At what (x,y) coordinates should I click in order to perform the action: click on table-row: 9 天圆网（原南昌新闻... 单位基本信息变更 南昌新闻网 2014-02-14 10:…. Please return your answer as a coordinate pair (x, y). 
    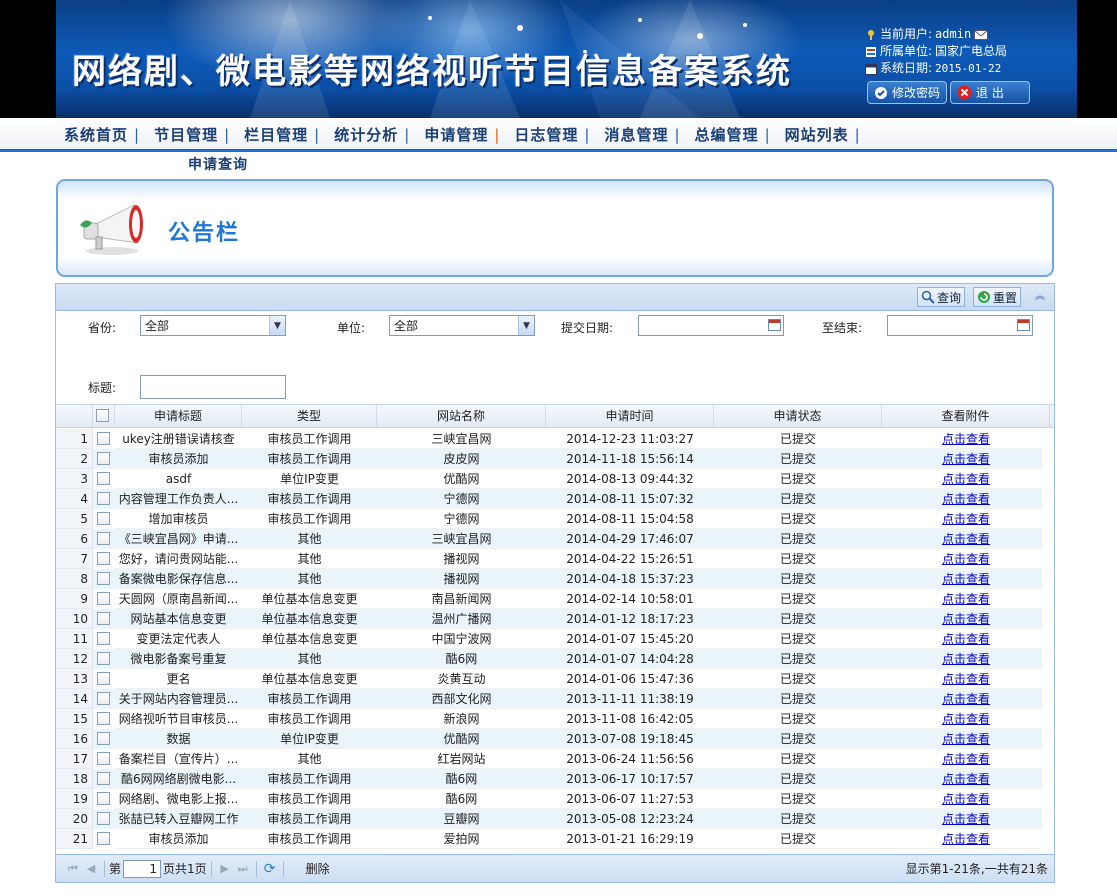
    Looking at the image, I should click on (555, 599).